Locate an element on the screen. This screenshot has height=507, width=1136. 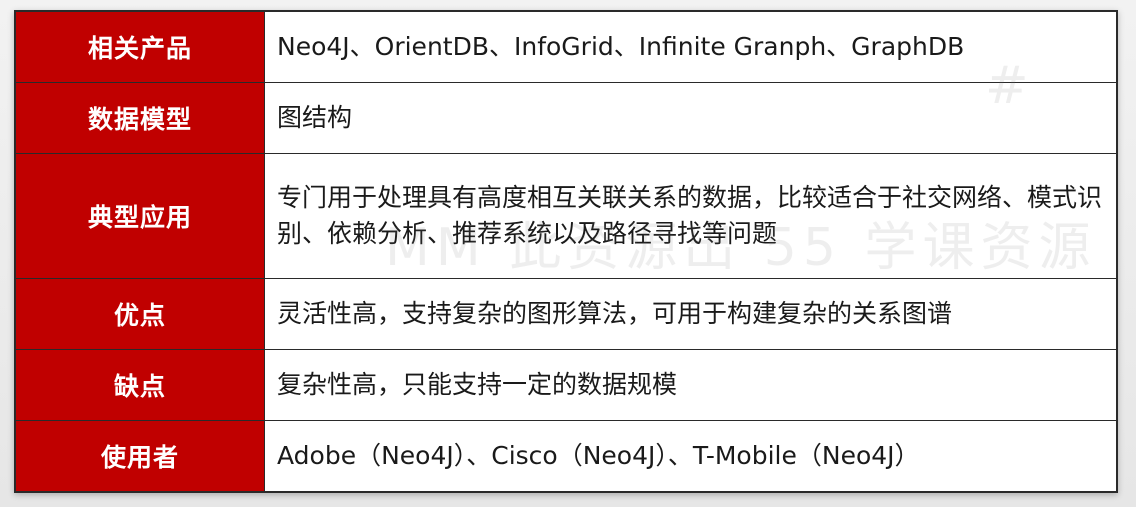
table-row-data-model: 数据模型 图结构 is located at coordinates (566, 118).